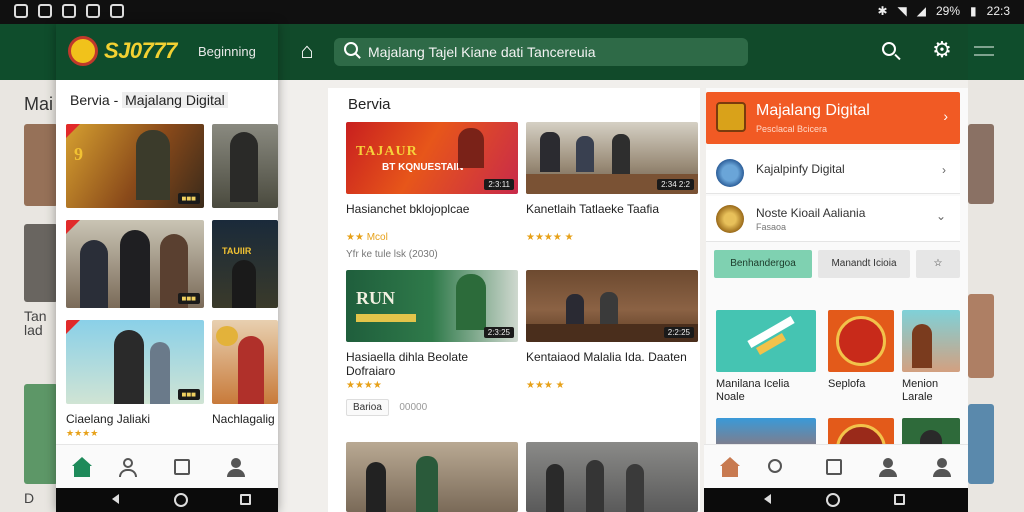  What do you see at coordinates (135, 166) in the screenshot?
I see `video-card: 9 ■■■` at bounding box center [135, 166].